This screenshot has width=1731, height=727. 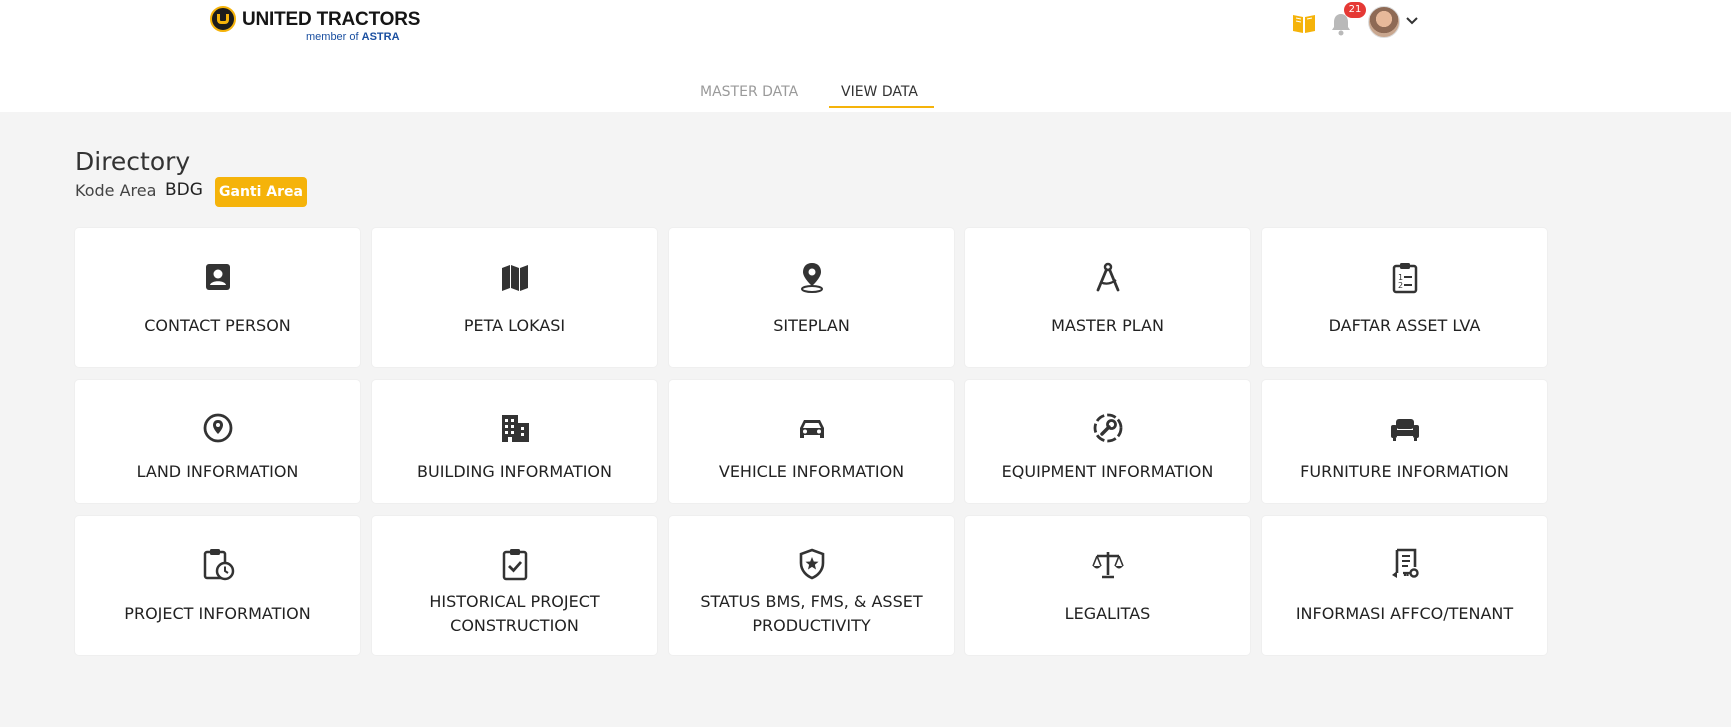 What do you see at coordinates (217, 297) in the screenshot?
I see `card-contact-person: CONTACT PERSON` at bounding box center [217, 297].